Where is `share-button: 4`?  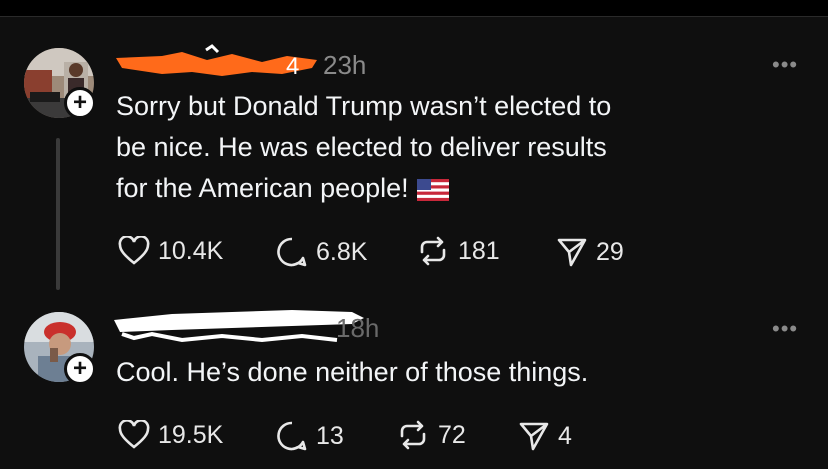
share-button: 4 is located at coordinates (545, 436).